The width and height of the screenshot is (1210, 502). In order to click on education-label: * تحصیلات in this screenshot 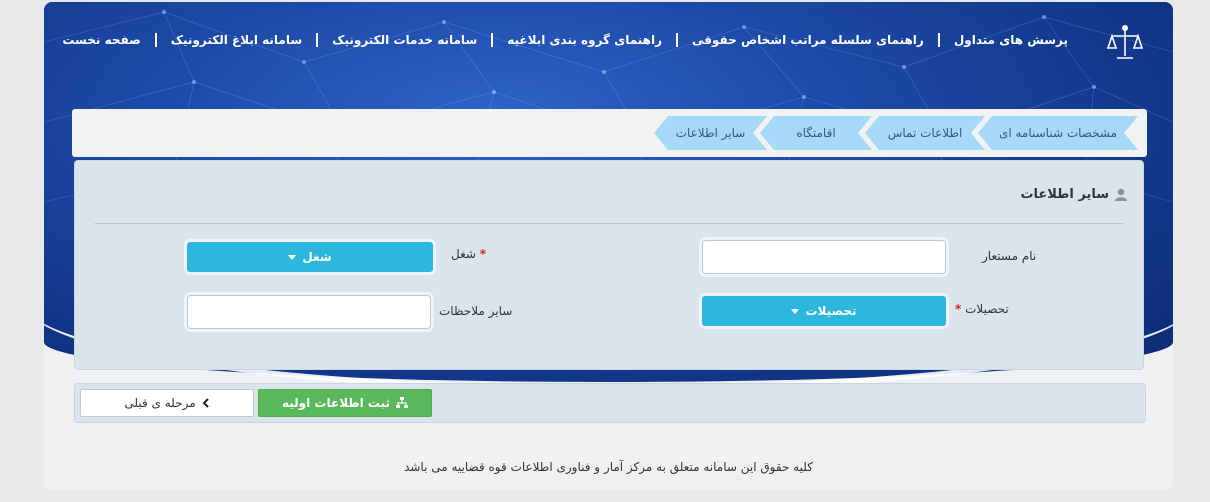, I will do `click(982, 309)`.